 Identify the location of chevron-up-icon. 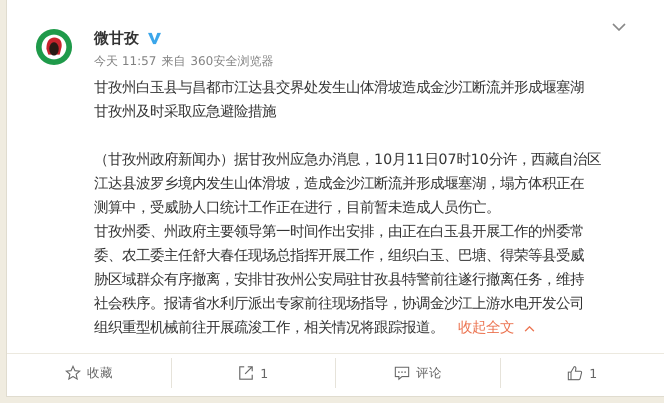
(529, 328).